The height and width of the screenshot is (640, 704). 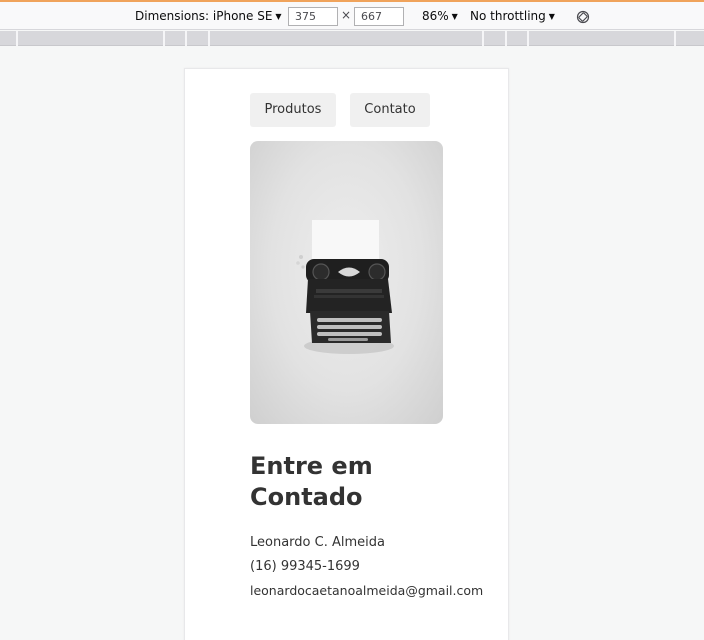 What do you see at coordinates (311, 481) in the screenshot?
I see `contact-heading: Entre em Contado` at bounding box center [311, 481].